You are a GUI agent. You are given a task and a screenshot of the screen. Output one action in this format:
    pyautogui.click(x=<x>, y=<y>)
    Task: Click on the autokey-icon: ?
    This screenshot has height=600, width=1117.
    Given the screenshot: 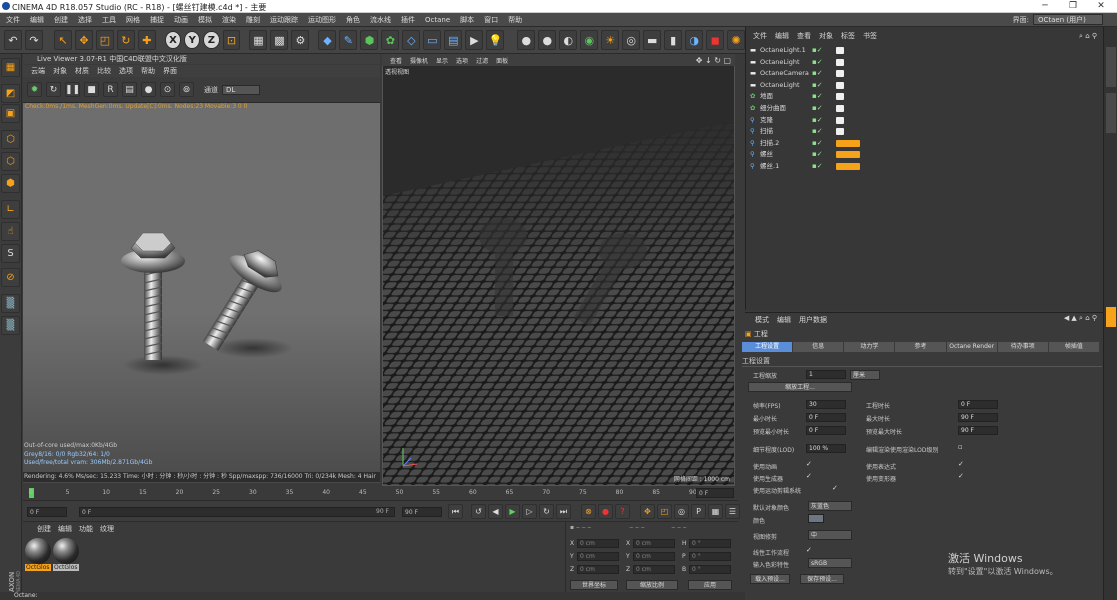 What is the action you would take?
    pyautogui.click(x=622, y=511)
    